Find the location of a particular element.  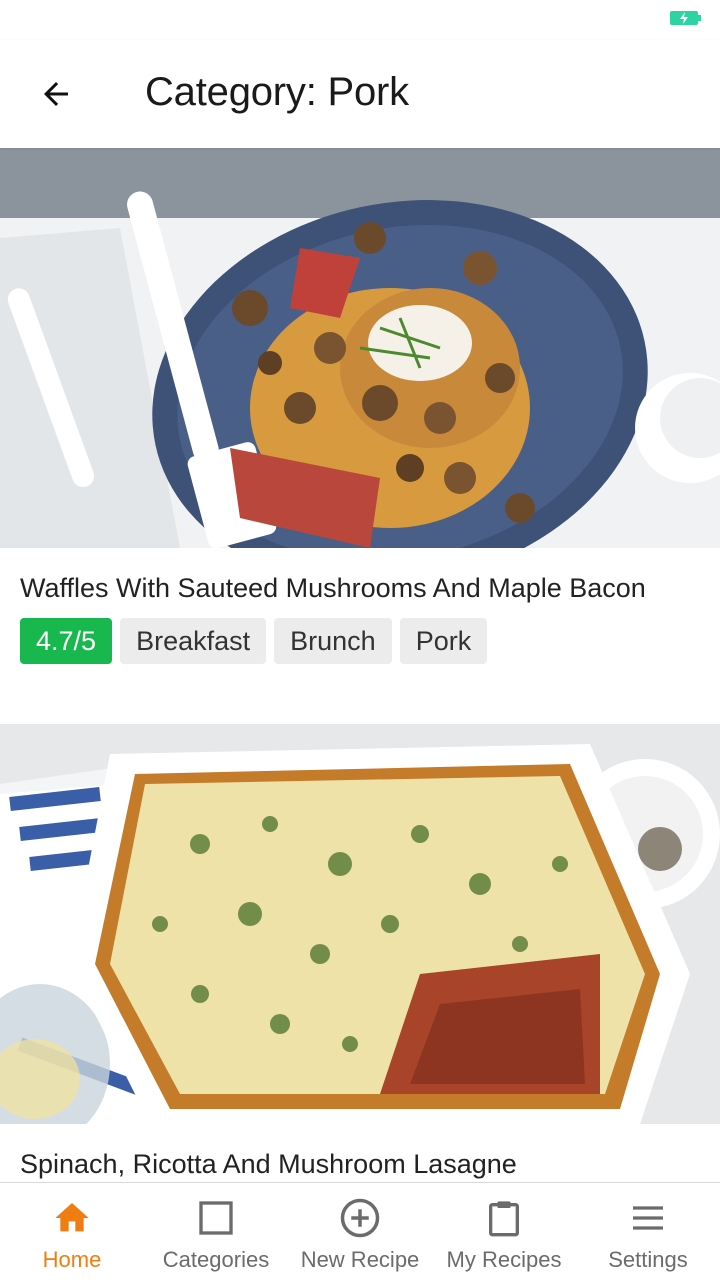

tag-chip: Pork is located at coordinates (443, 641).